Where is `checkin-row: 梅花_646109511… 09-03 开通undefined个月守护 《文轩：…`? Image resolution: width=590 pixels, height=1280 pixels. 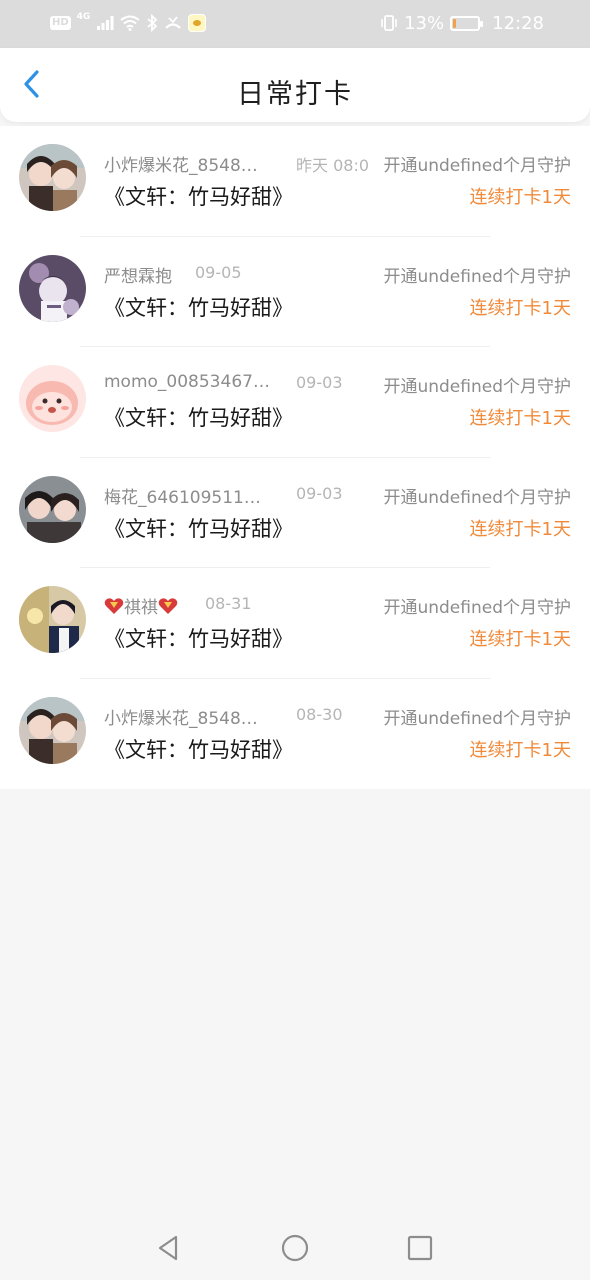
checkin-row: 梅花_646109511… 09-03 开通undefined个月守护 《文轩：… is located at coordinates (295, 513).